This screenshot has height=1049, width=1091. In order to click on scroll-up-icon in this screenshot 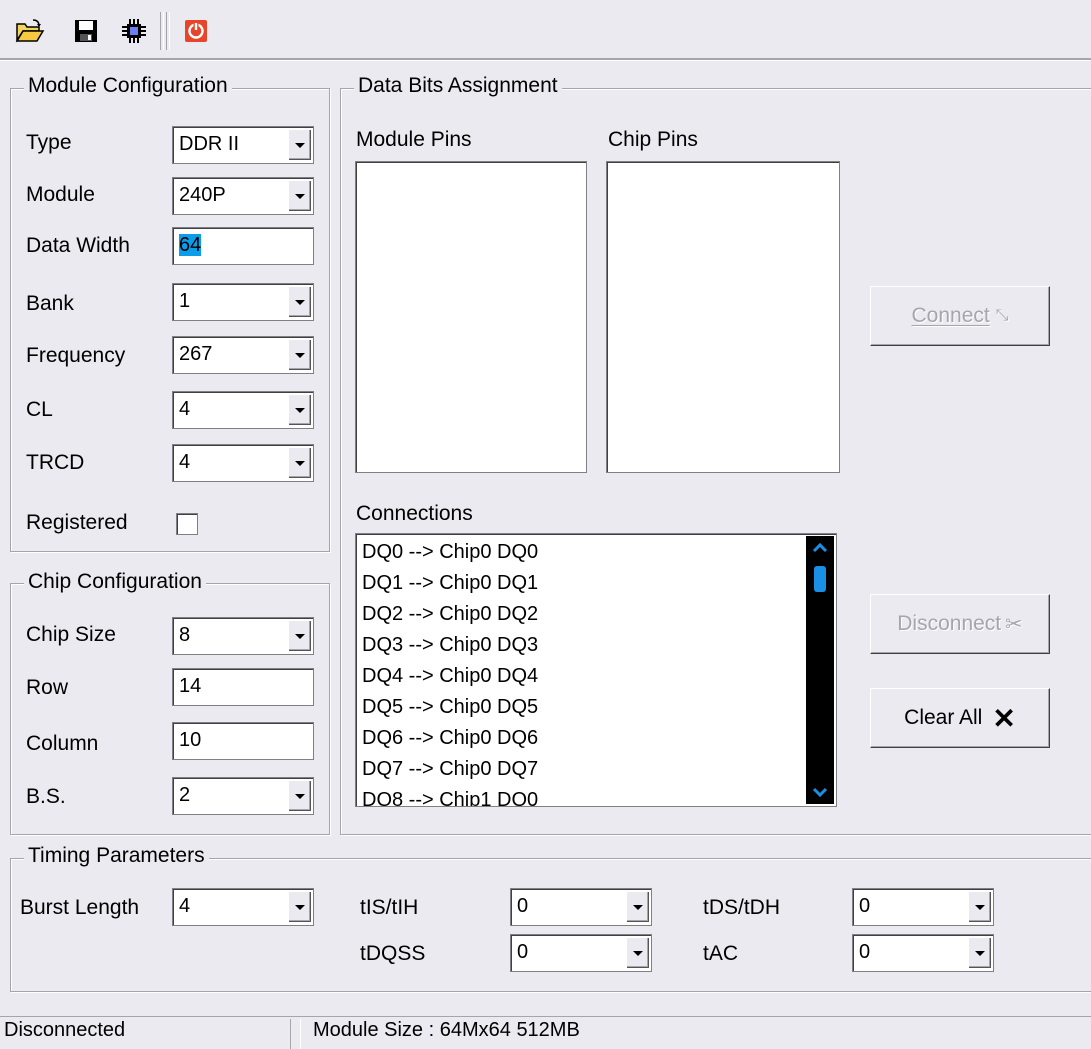, I will do `click(820, 548)`.